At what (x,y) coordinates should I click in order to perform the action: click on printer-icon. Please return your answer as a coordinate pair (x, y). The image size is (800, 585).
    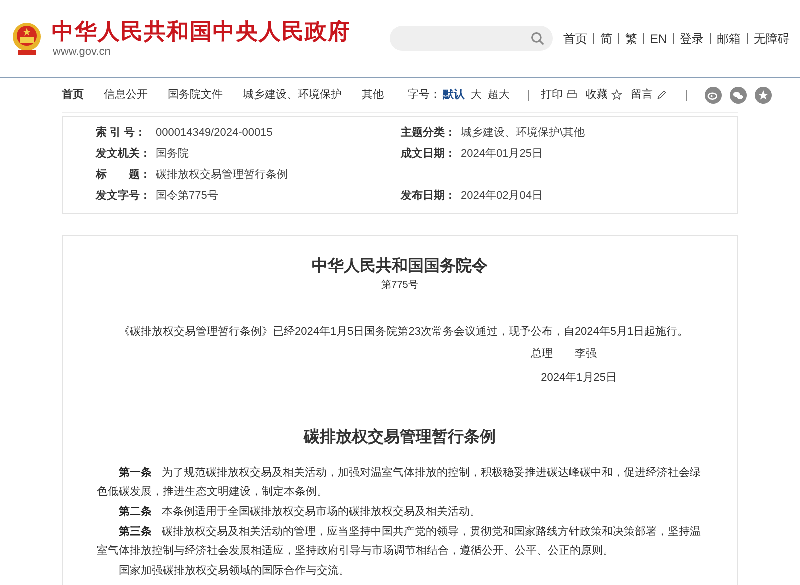
    Looking at the image, I should click on (572, 95).